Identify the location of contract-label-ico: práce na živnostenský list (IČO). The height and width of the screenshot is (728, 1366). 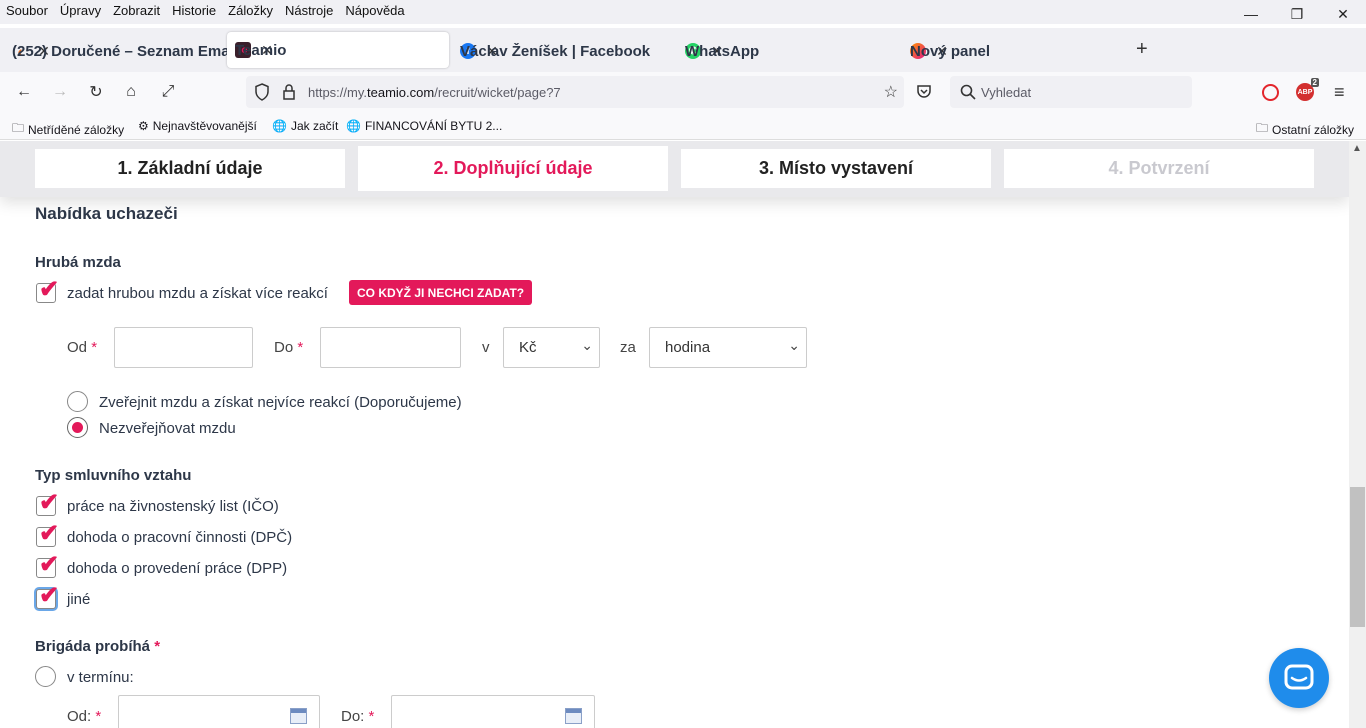
(173, 506).